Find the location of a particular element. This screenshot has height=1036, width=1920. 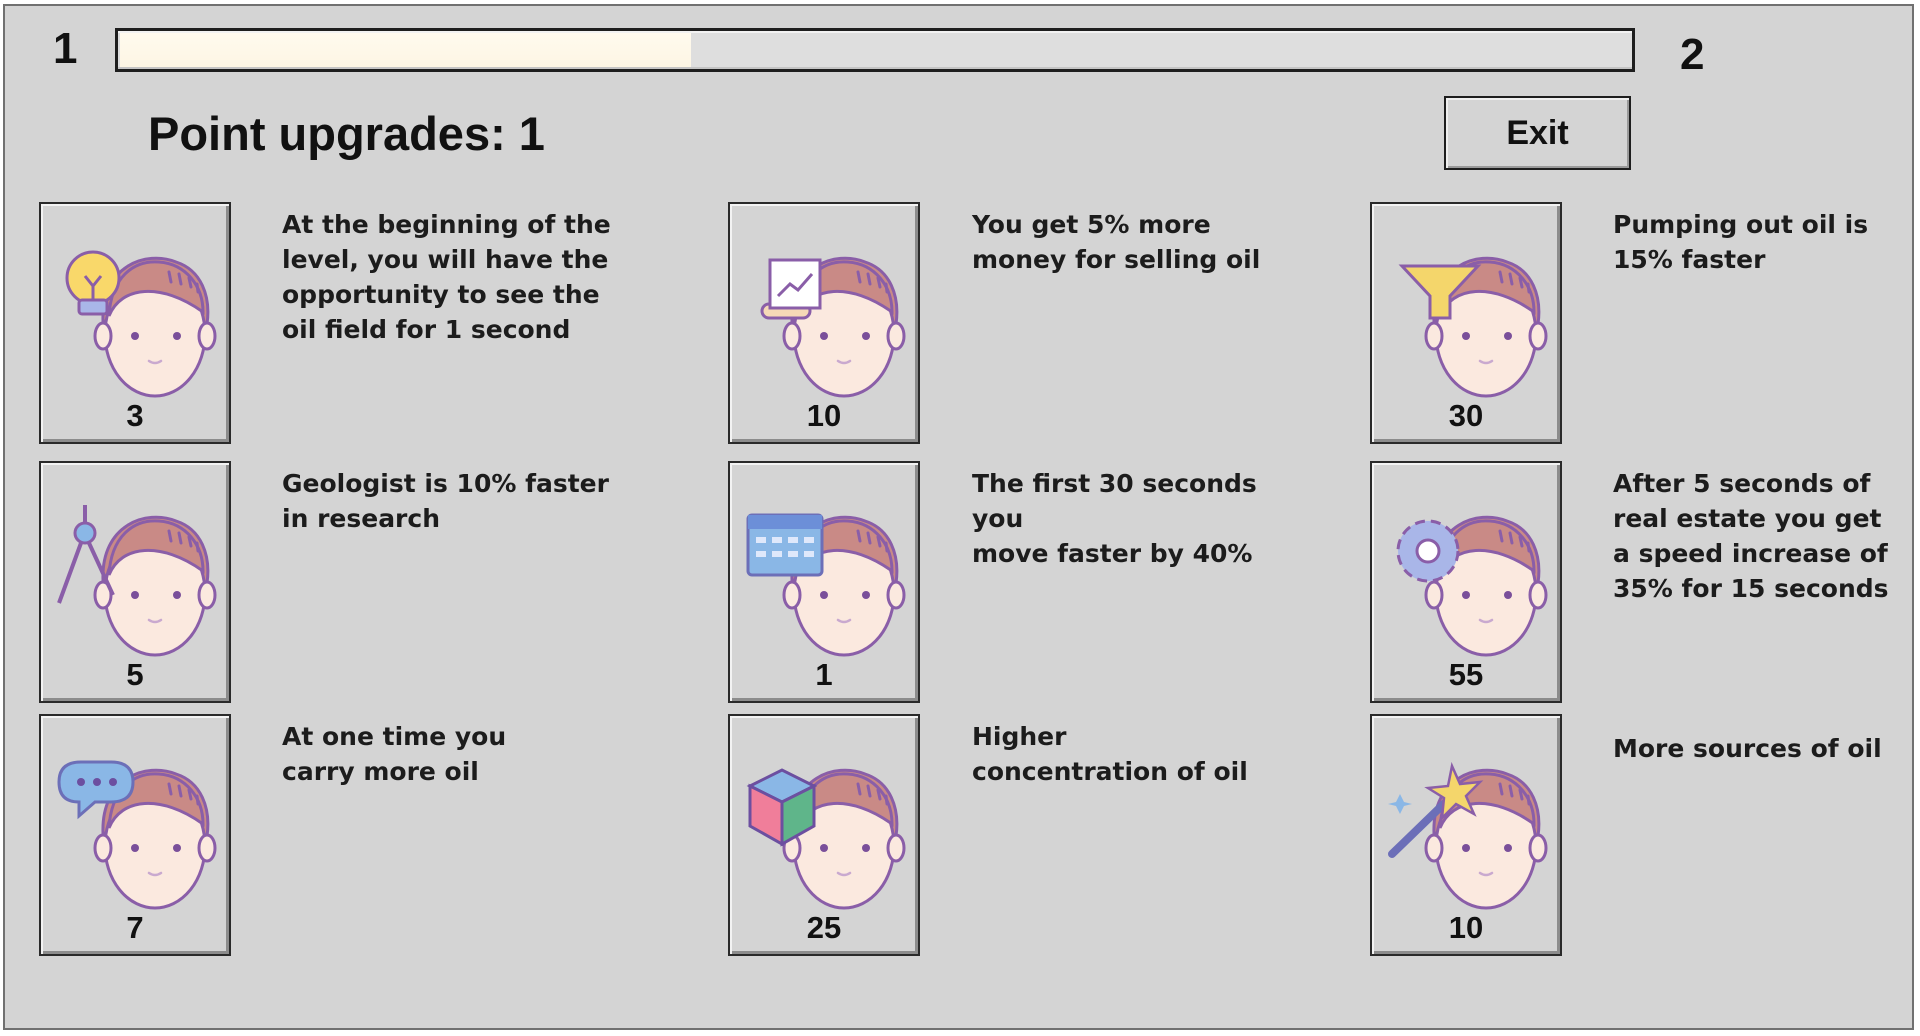

description-line: 35% for 15 seconds is located at coordinates (1751, 588).